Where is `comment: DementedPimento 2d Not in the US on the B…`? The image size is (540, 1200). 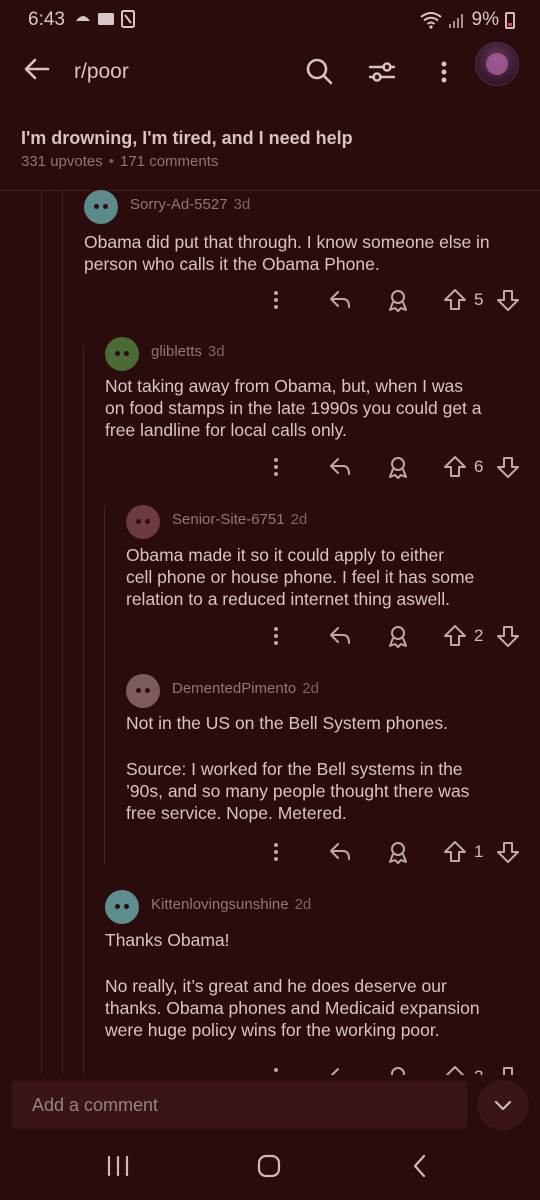 comment: DementedPimento 2d Not in the US on the B… is located at coordinates (324, 771).